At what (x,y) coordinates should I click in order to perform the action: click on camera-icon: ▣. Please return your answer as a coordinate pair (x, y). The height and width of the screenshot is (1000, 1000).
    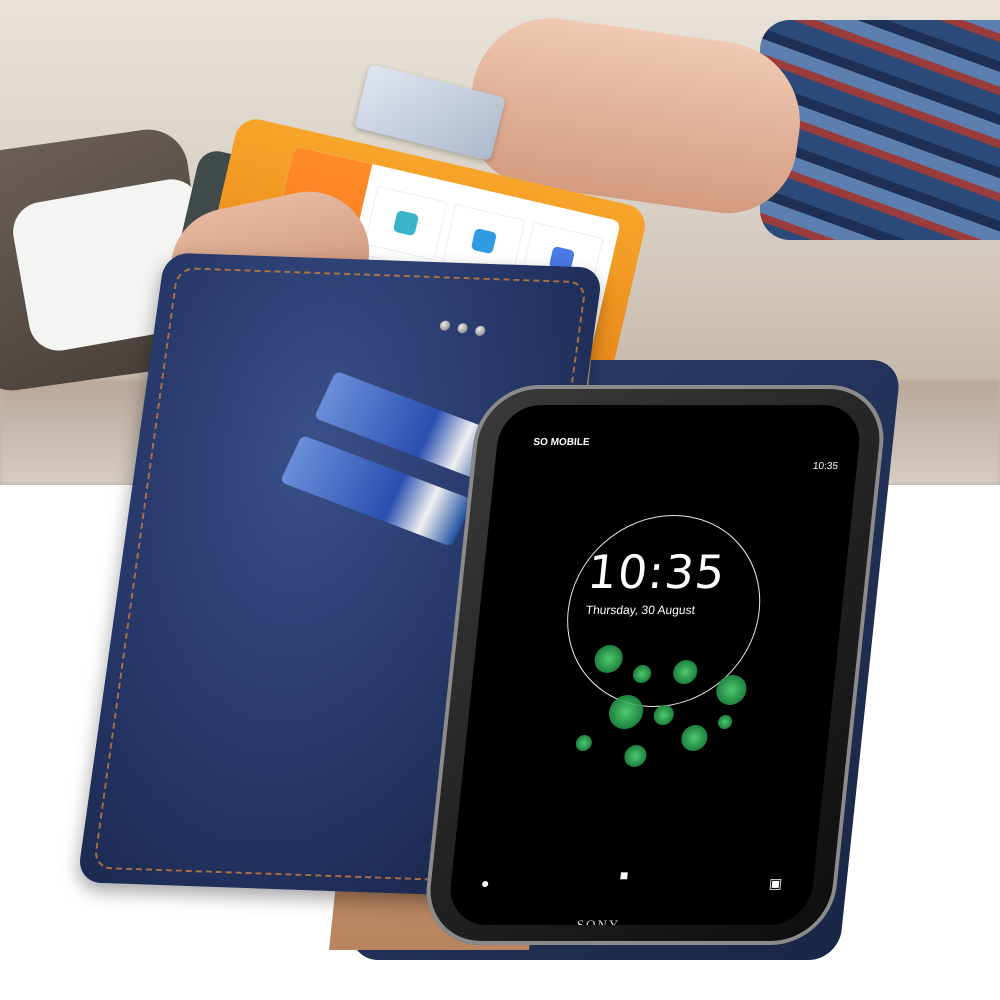
    Looking at the image, I should click on (776, 883).